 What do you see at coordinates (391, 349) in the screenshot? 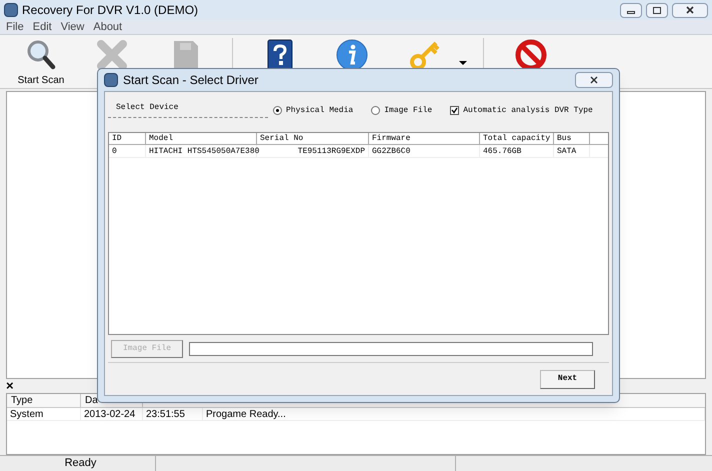
I see `path-input-field` at bounding box center [391, 349].